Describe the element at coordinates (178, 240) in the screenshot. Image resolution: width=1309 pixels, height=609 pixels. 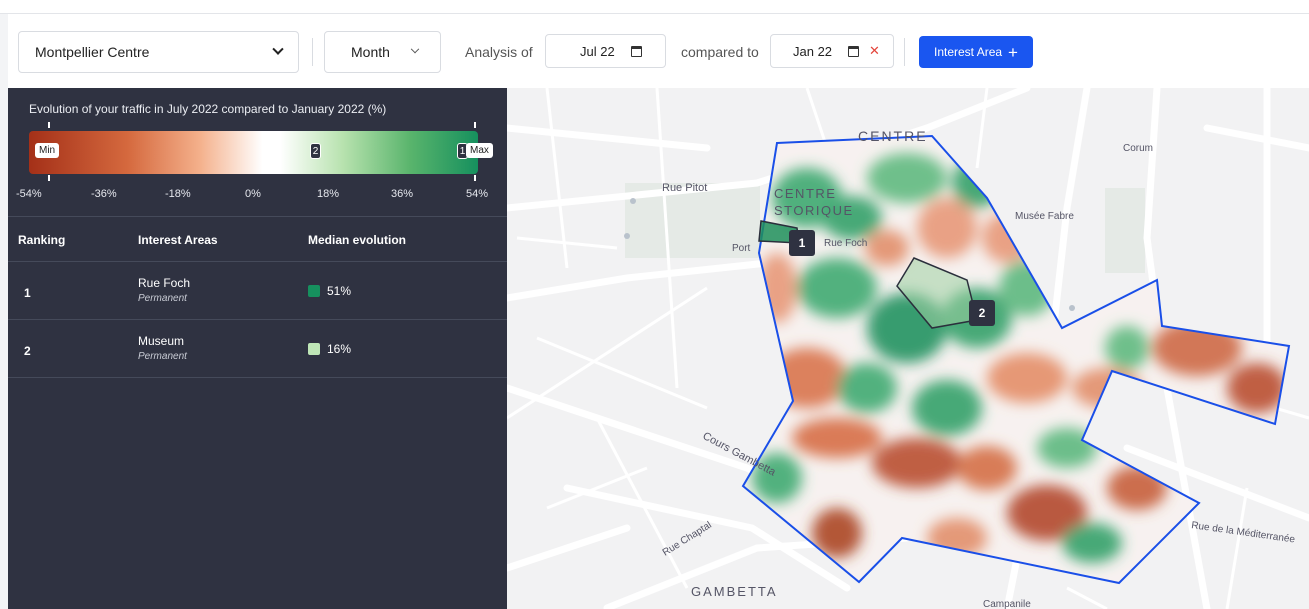
I see `header-interest-areas: Interest Areas` at that location.